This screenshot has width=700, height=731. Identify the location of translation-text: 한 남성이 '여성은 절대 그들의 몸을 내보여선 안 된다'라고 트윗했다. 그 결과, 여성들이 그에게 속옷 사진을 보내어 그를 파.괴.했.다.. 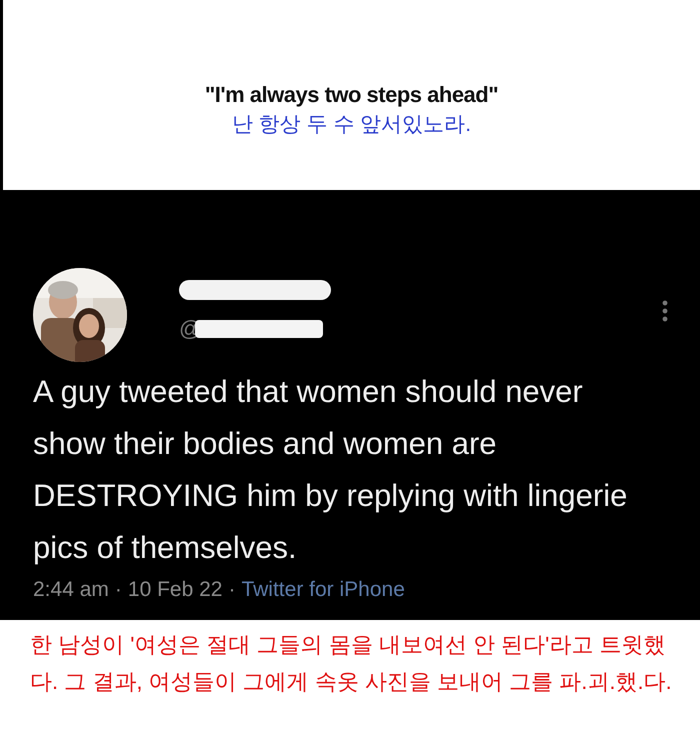
(351, 663).